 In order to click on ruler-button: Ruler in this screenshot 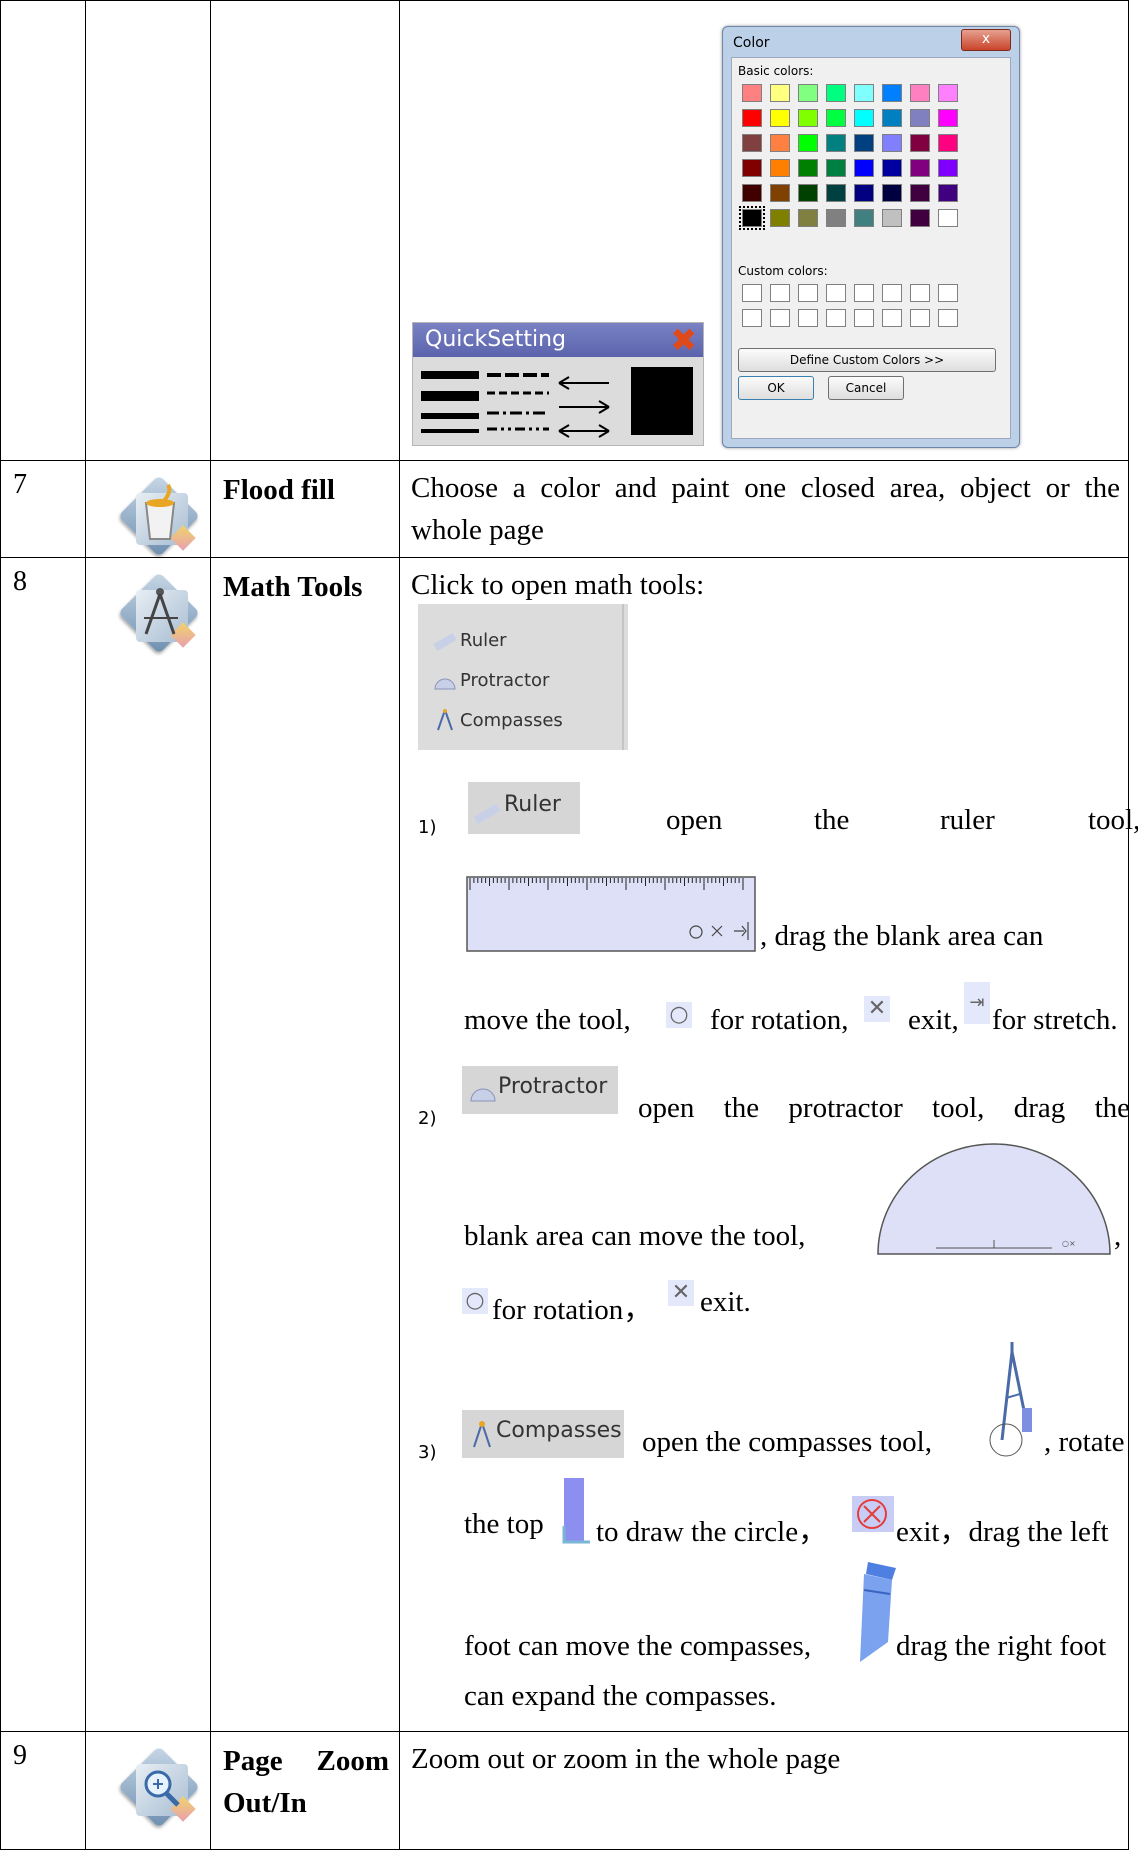, I will do `click(524, 808)`.